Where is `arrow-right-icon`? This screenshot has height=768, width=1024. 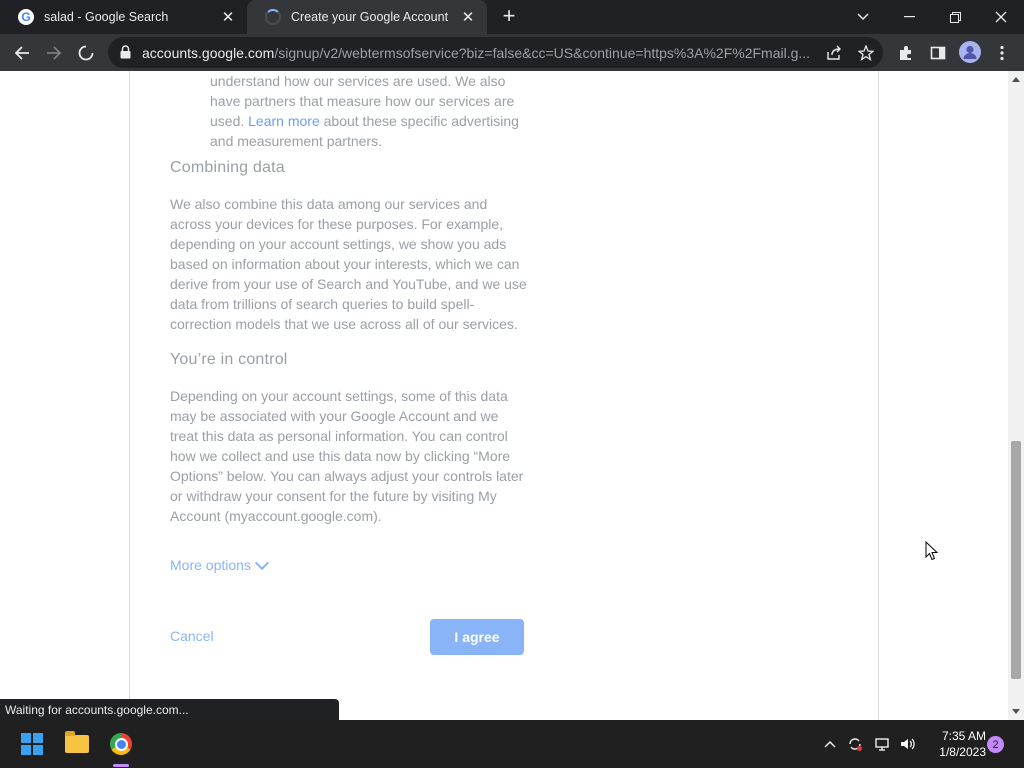
arrow-right-icon is located at coordinates (54, 53).